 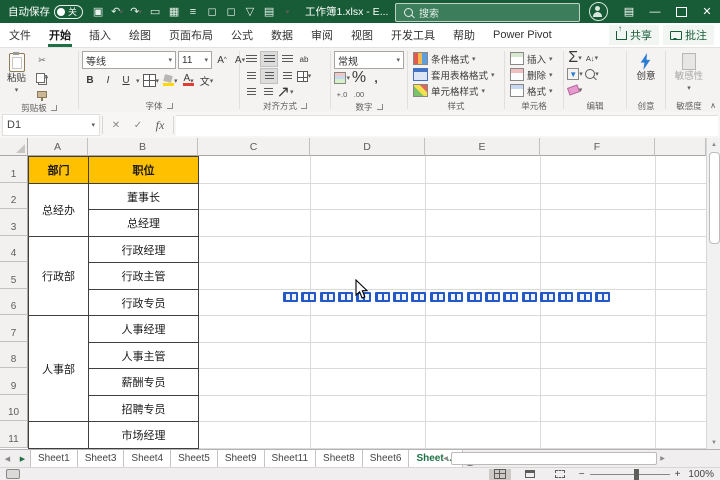 I want to click on font-name-select: 等线 ▾, so click(x=129, y=60).